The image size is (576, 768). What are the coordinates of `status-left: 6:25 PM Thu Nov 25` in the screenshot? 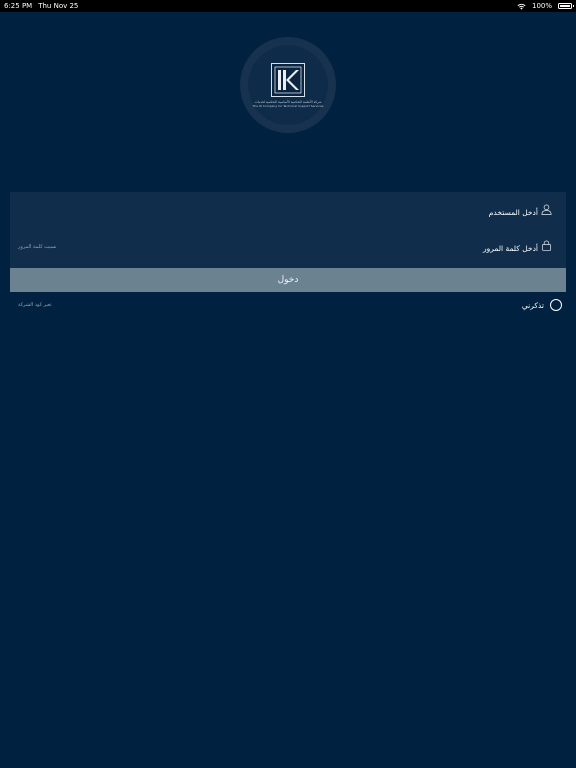 It's located at (41, 6).